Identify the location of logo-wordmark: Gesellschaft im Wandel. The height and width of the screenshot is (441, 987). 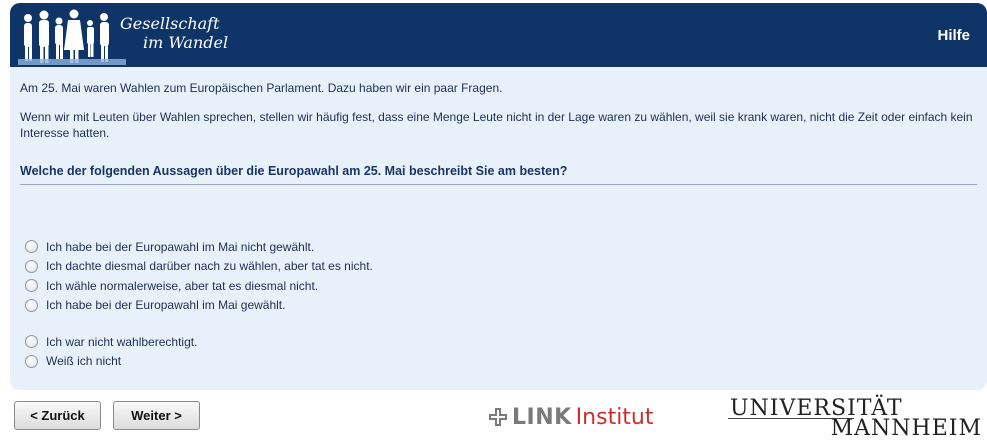
(174, 33).